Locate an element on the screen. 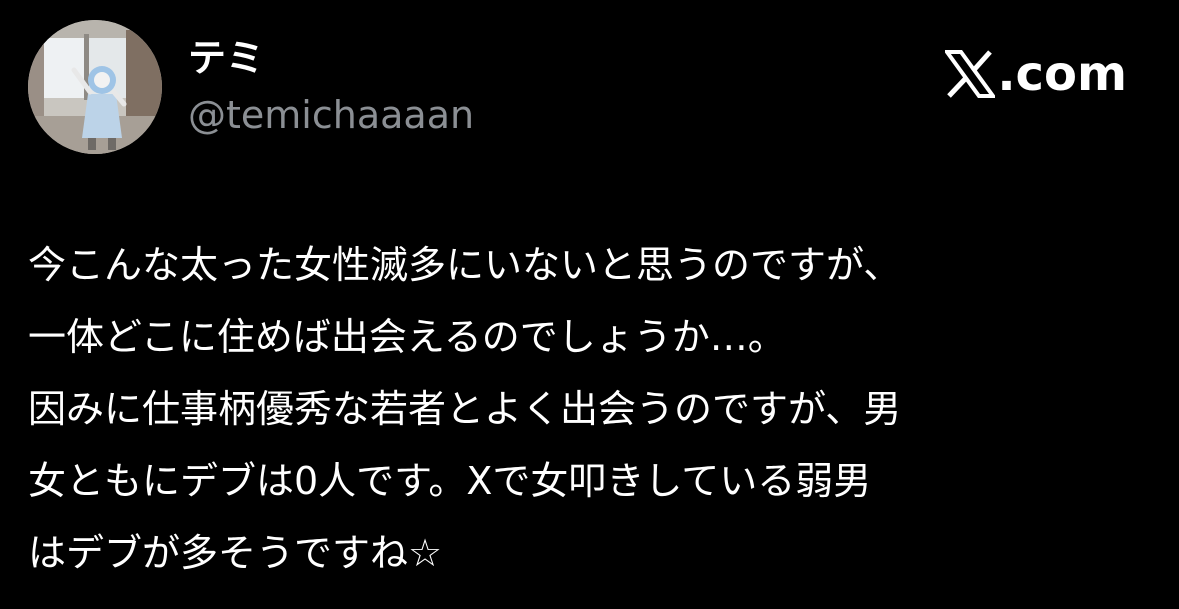  avatar-image is located at coordinates (95, 87).